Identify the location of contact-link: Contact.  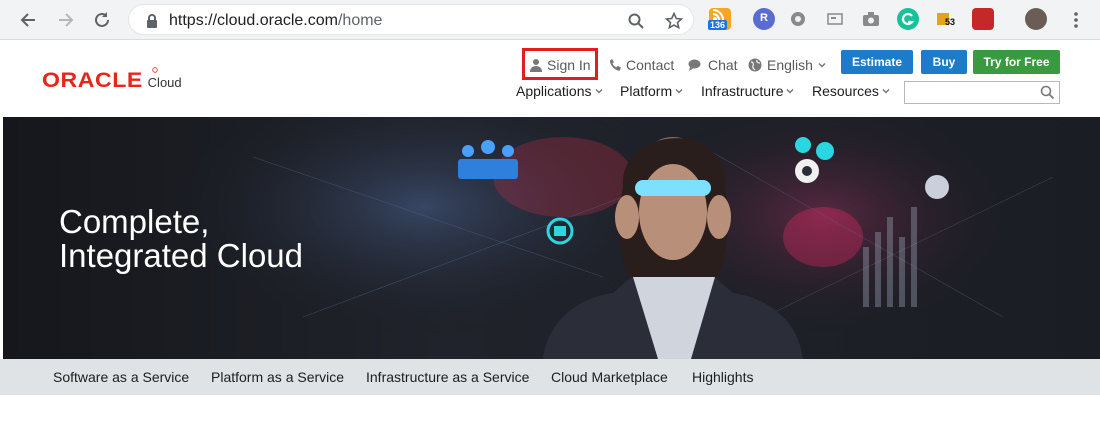
(641, 65).